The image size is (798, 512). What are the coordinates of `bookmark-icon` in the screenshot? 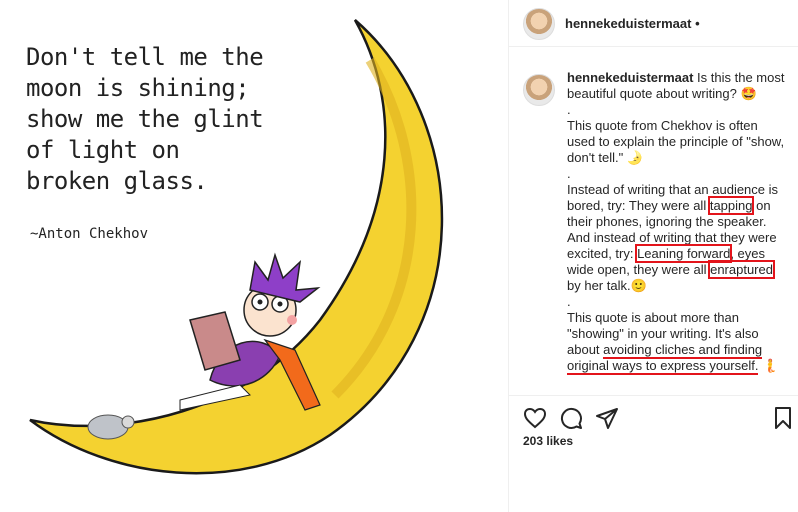 It's located at (783, 418).